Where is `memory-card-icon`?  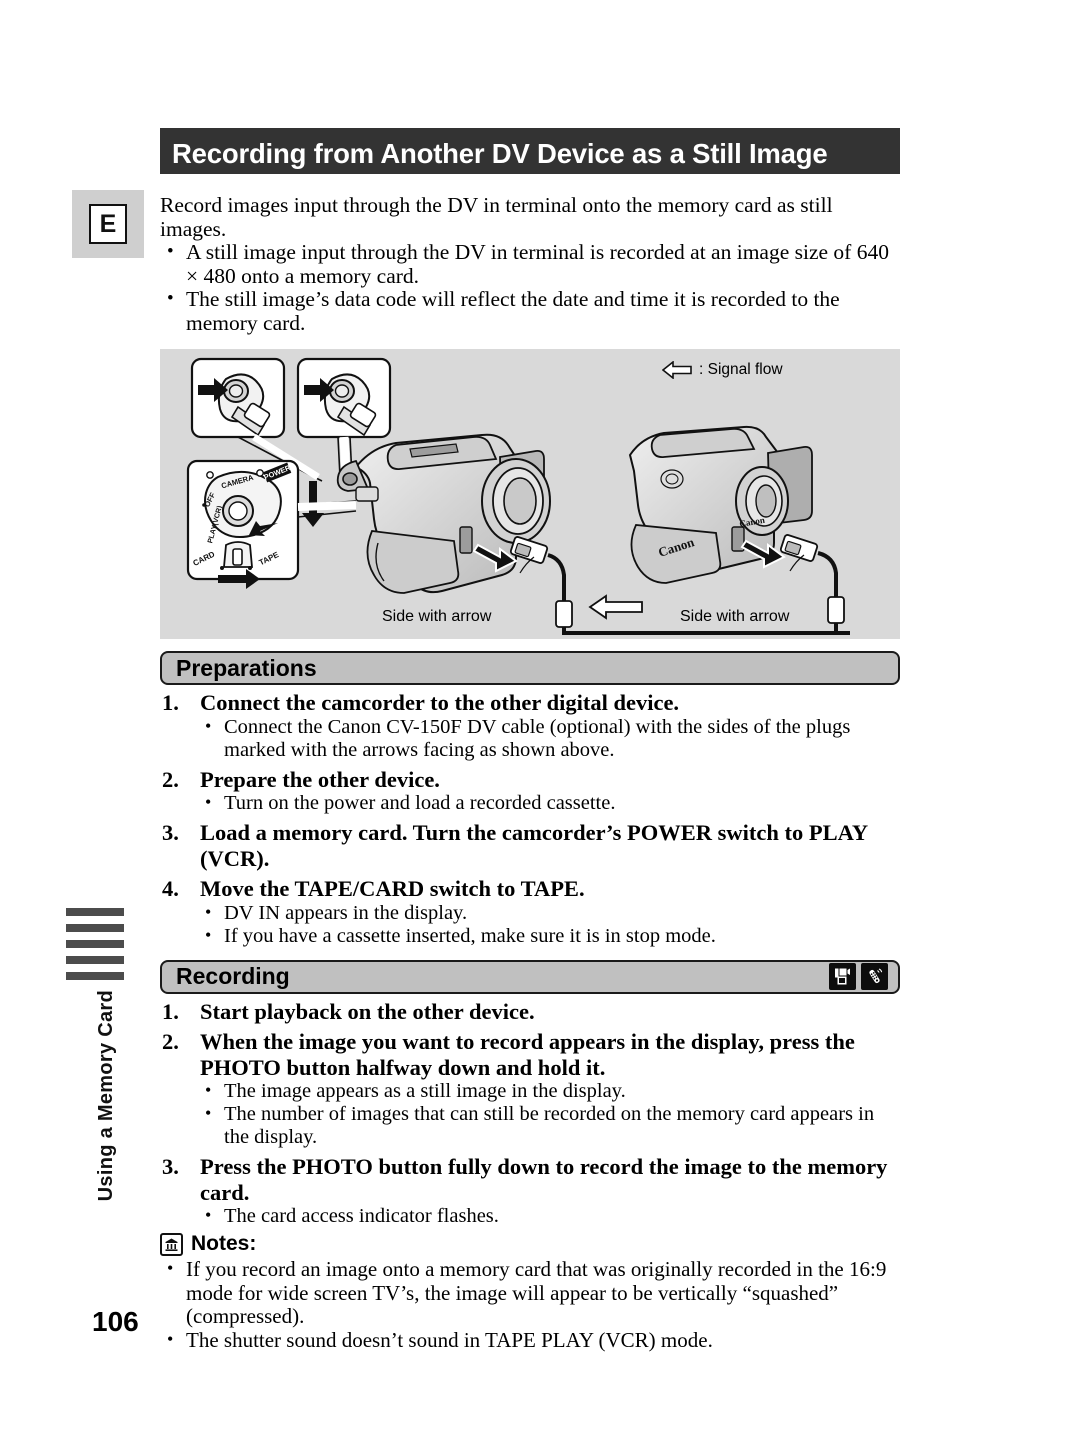 memory-card-icon is located at coordinates (171, 1244).